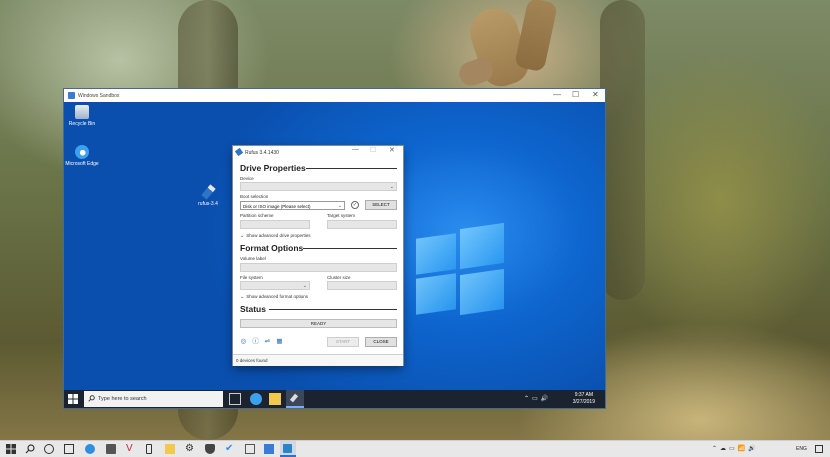 This screenshot has width=830, height=457. I want to click on settings-icon: ⚙, so click(190, 449).